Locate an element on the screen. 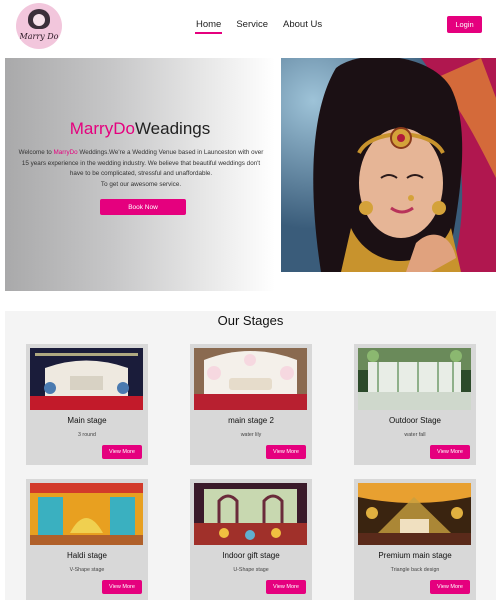  stage-title: Outdoor Stage is located at coordinates (415, 420).